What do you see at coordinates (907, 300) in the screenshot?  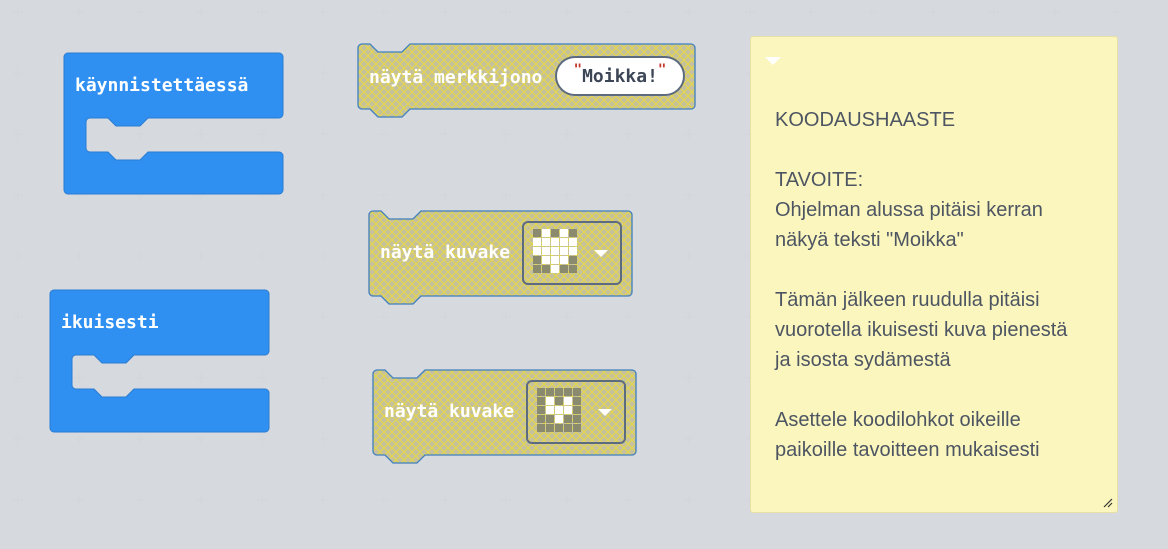 I see `comment-line: Tämän jälkeen ruudulla pitäisi` at bounding box center [907, 300].